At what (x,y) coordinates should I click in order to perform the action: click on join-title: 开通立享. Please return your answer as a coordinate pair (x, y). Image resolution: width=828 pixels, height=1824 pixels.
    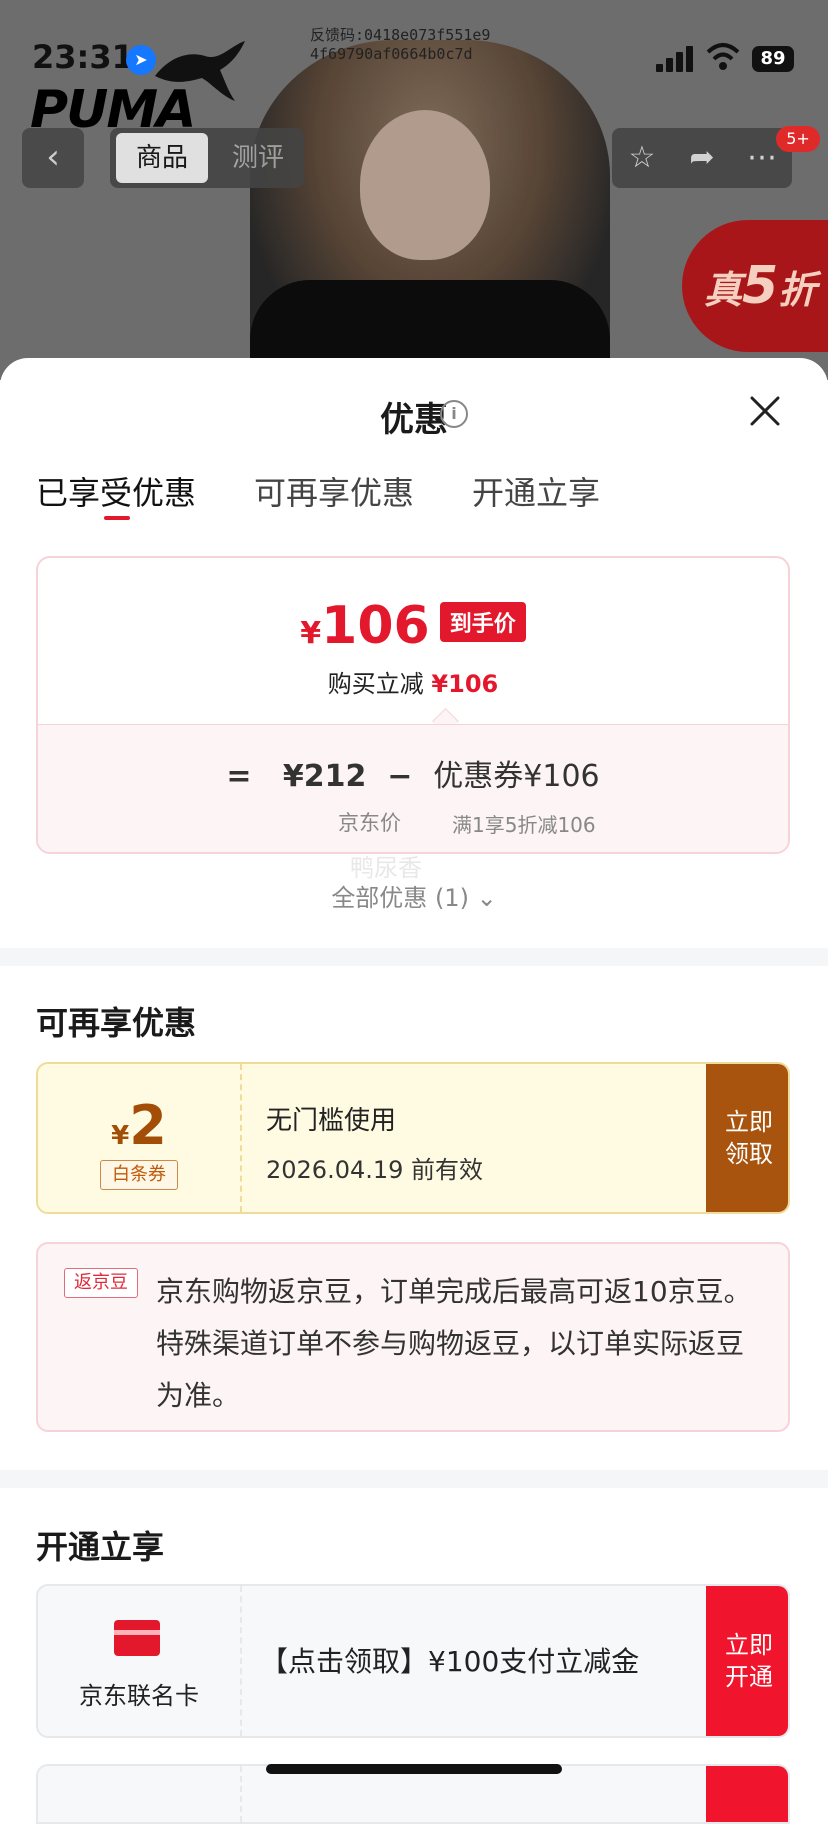
    Looking at the image, I should click on (100, 1547).